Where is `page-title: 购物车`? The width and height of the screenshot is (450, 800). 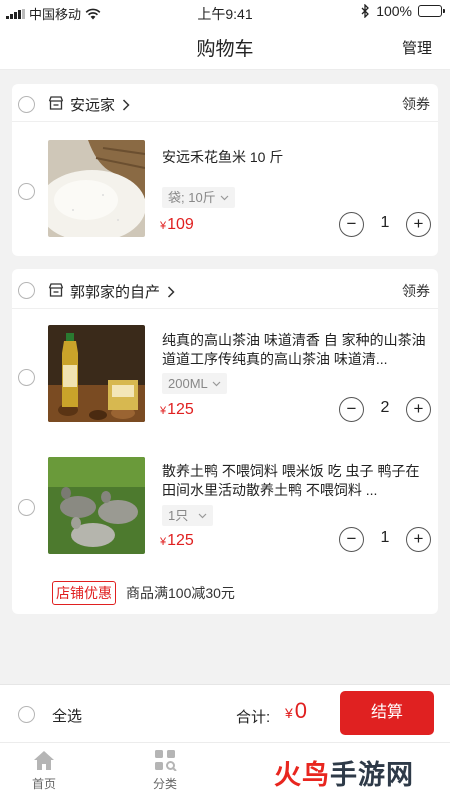 page-title: 购物车 is located at coordinates (225, 49).